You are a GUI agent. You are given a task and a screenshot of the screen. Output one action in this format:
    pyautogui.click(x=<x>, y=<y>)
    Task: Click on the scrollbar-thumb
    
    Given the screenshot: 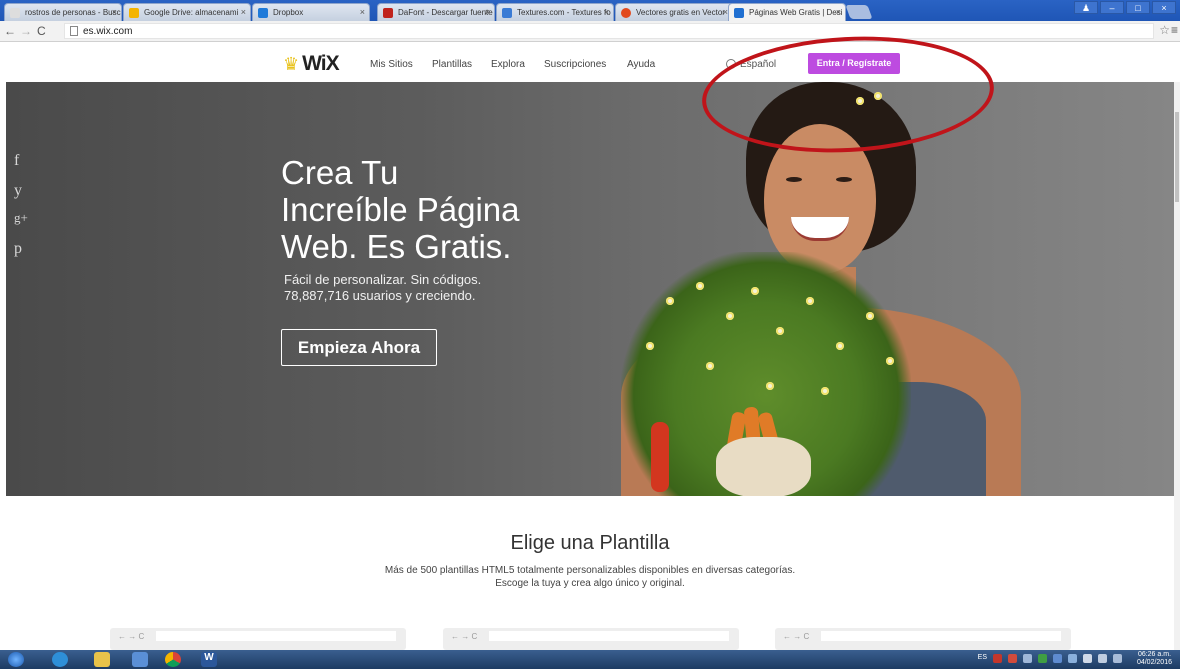 What is the action you would take?
    pyautogui.click(x=1177, y=157)
    